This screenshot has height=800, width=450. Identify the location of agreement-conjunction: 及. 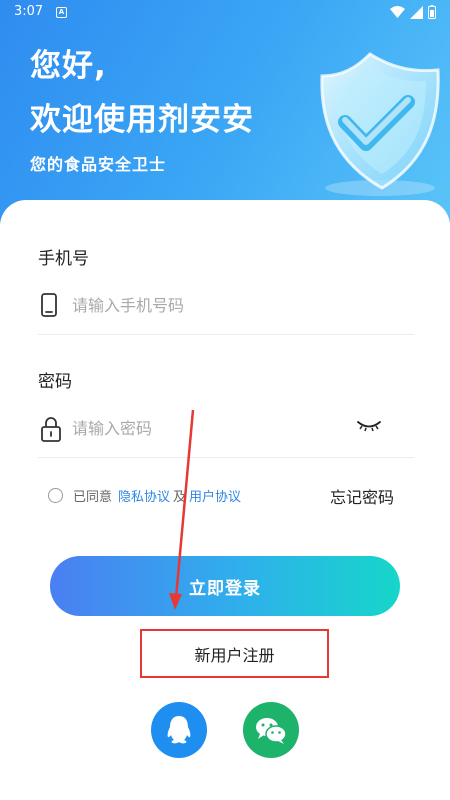
(180, 497).